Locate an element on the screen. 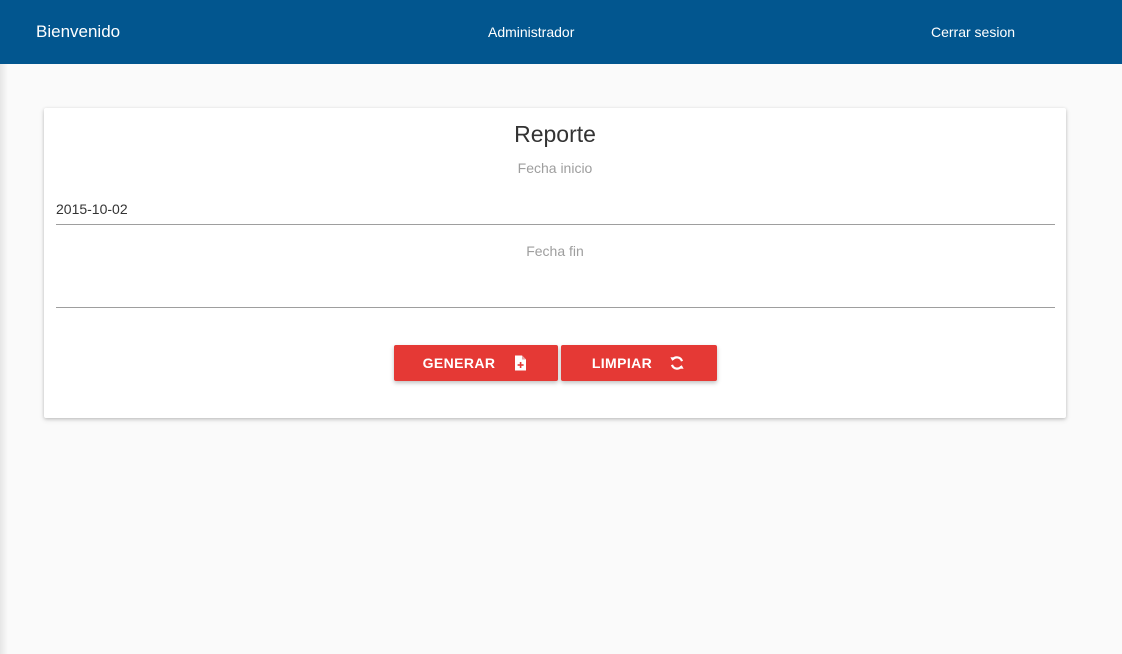  generate-button: GENERAR is located at coordinates (476, 363).